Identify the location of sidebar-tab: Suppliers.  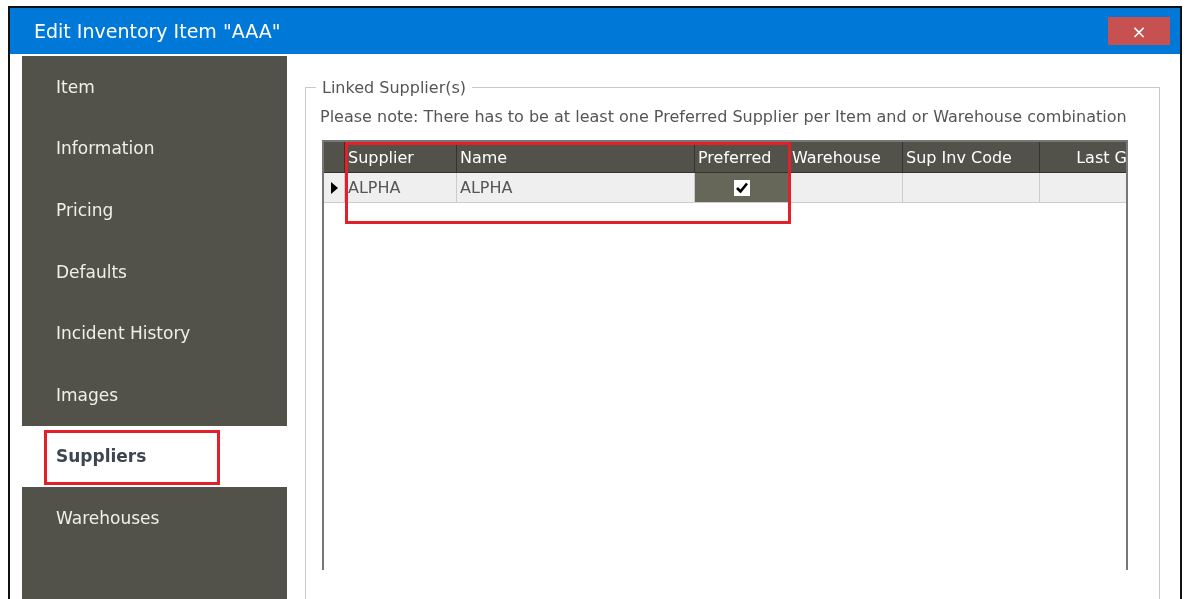
(154, 456).